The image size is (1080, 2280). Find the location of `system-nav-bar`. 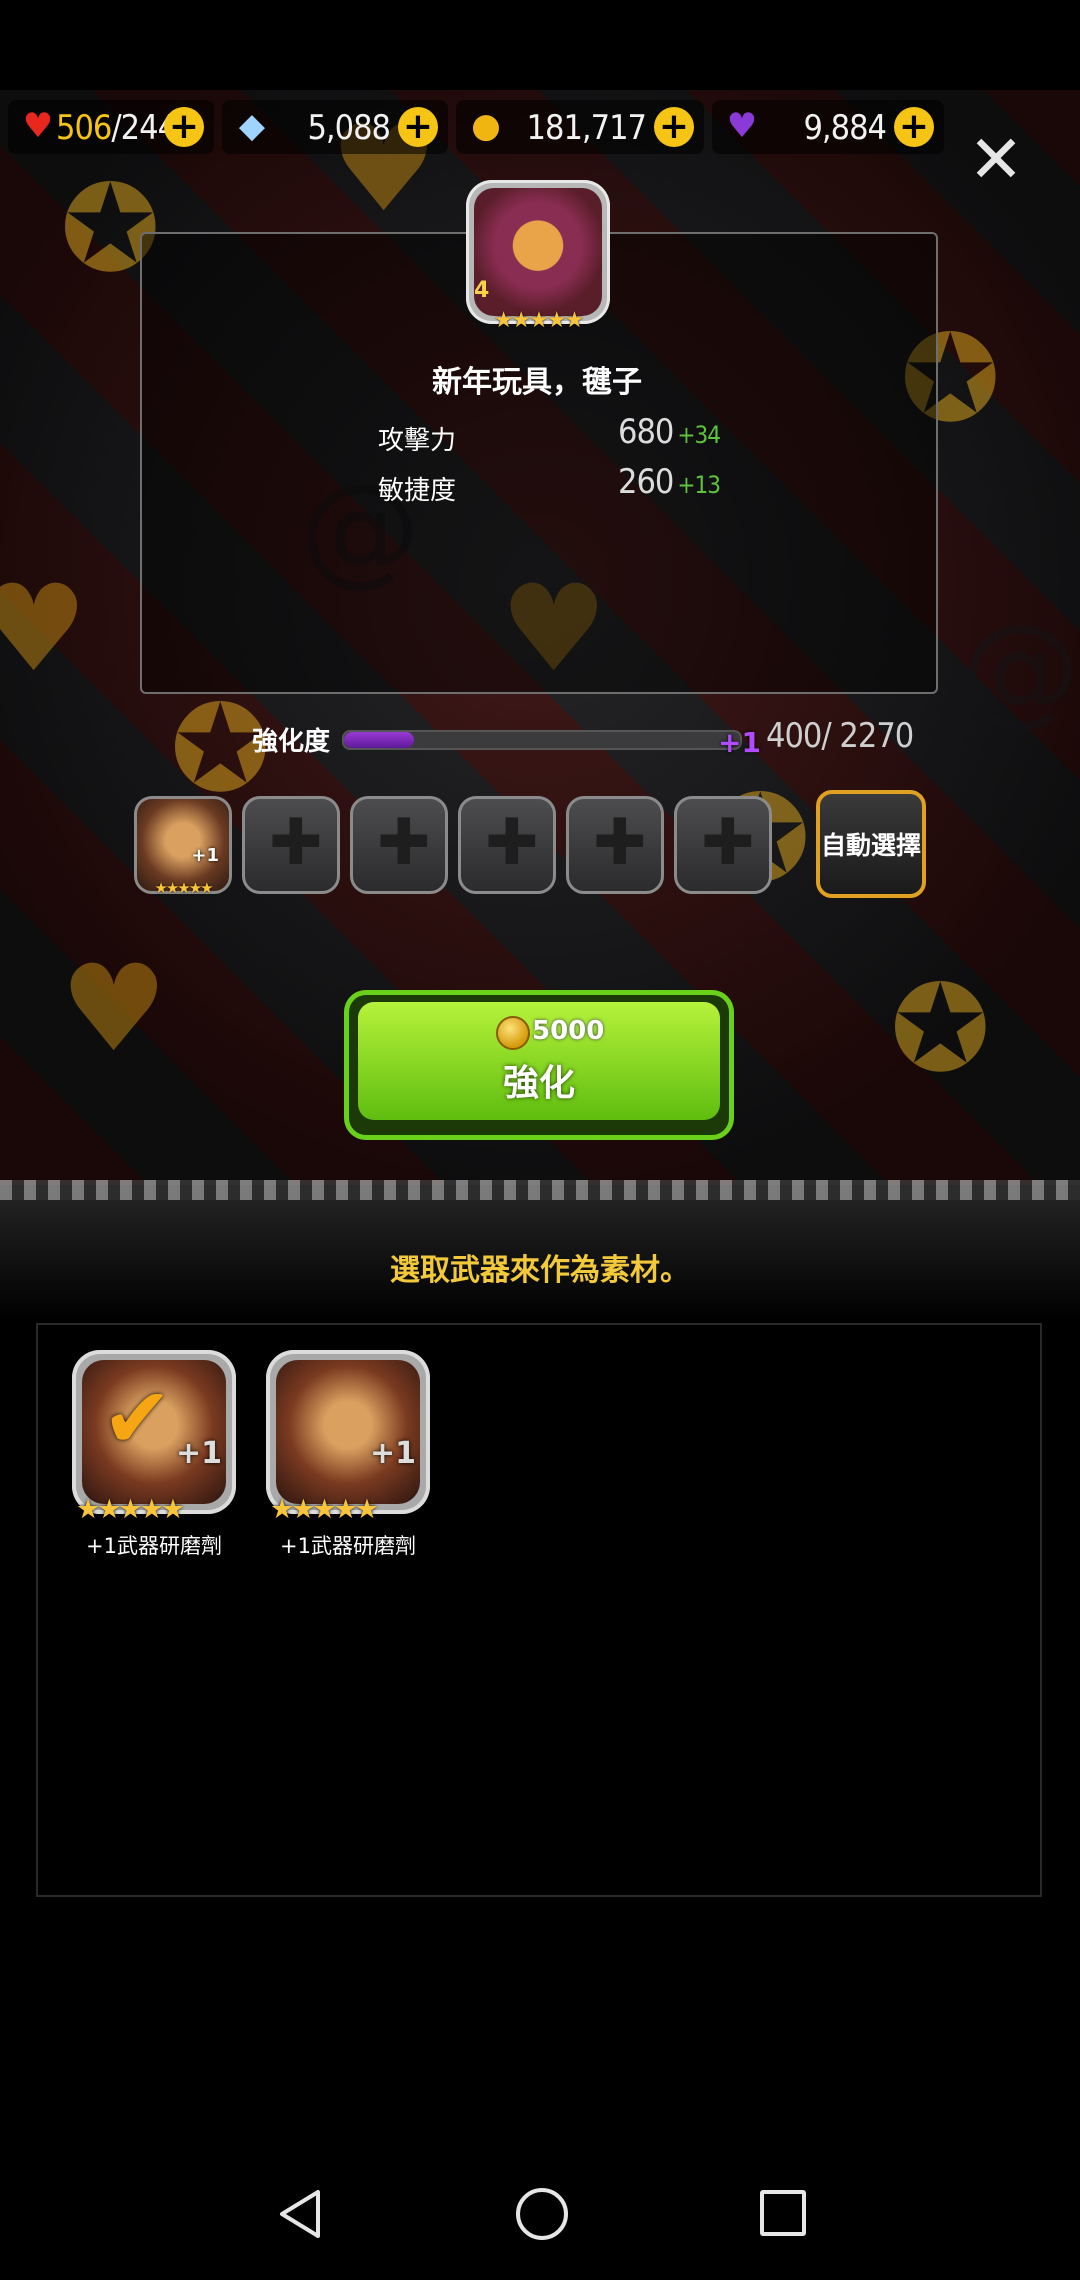

system-nav-bar is located at coordinates (540, 2220).